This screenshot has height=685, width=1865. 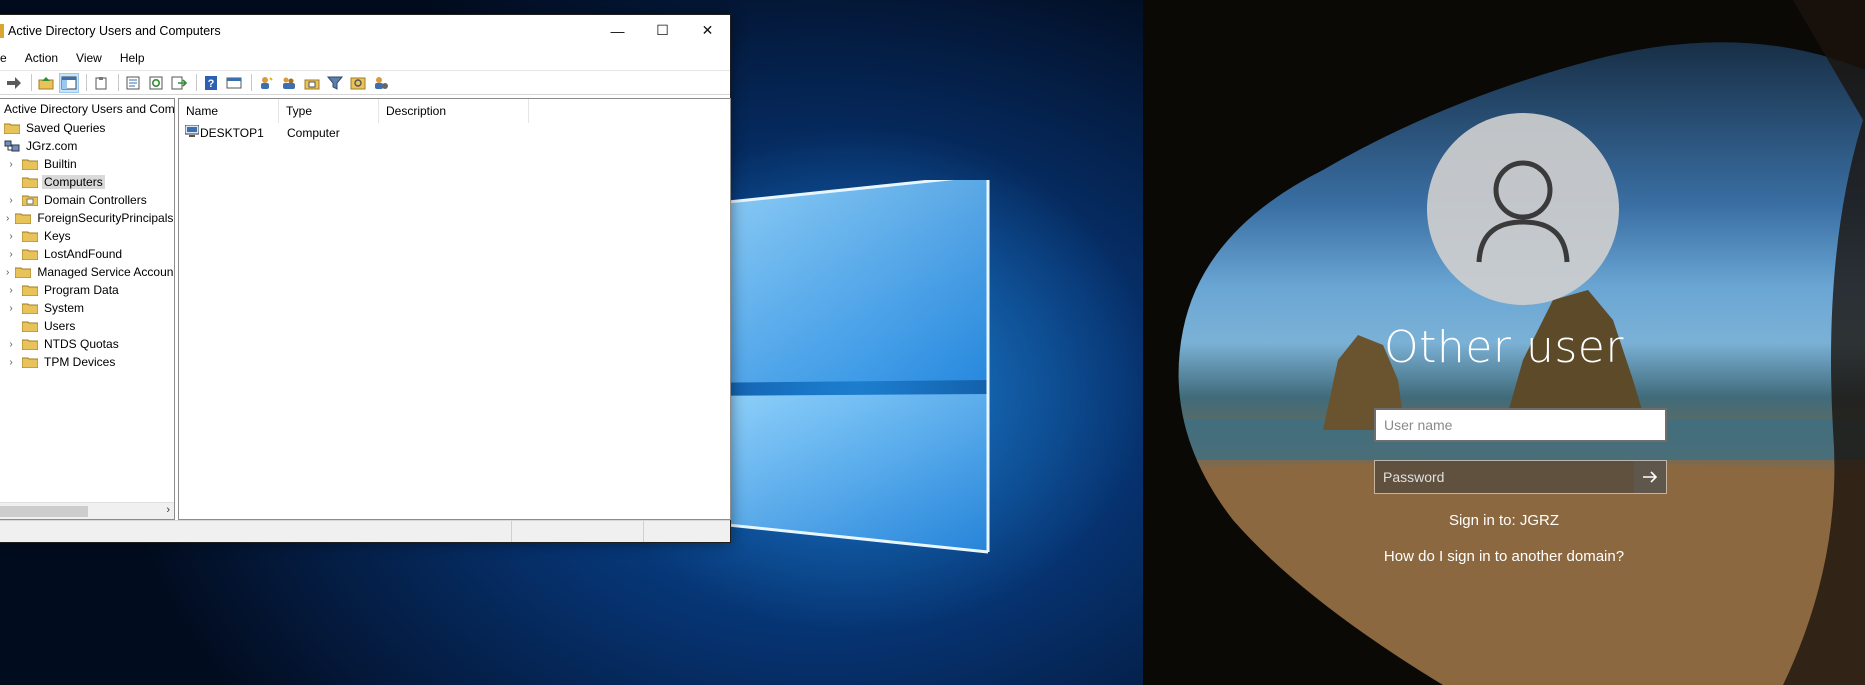 I want to click on find-icon, so click(x=358, y=83).